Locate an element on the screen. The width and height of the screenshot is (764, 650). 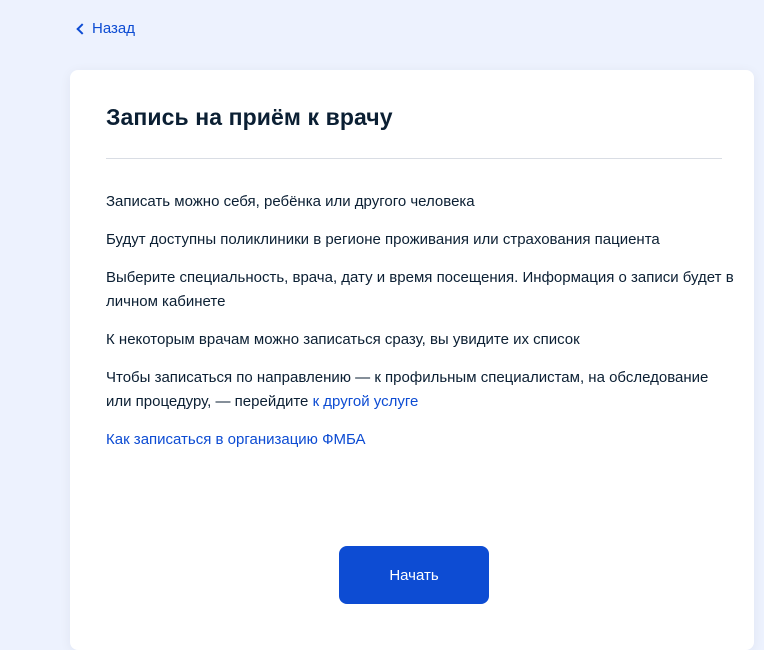
page-title: Запись на приём к врачу is located at coordinates (249, 117).